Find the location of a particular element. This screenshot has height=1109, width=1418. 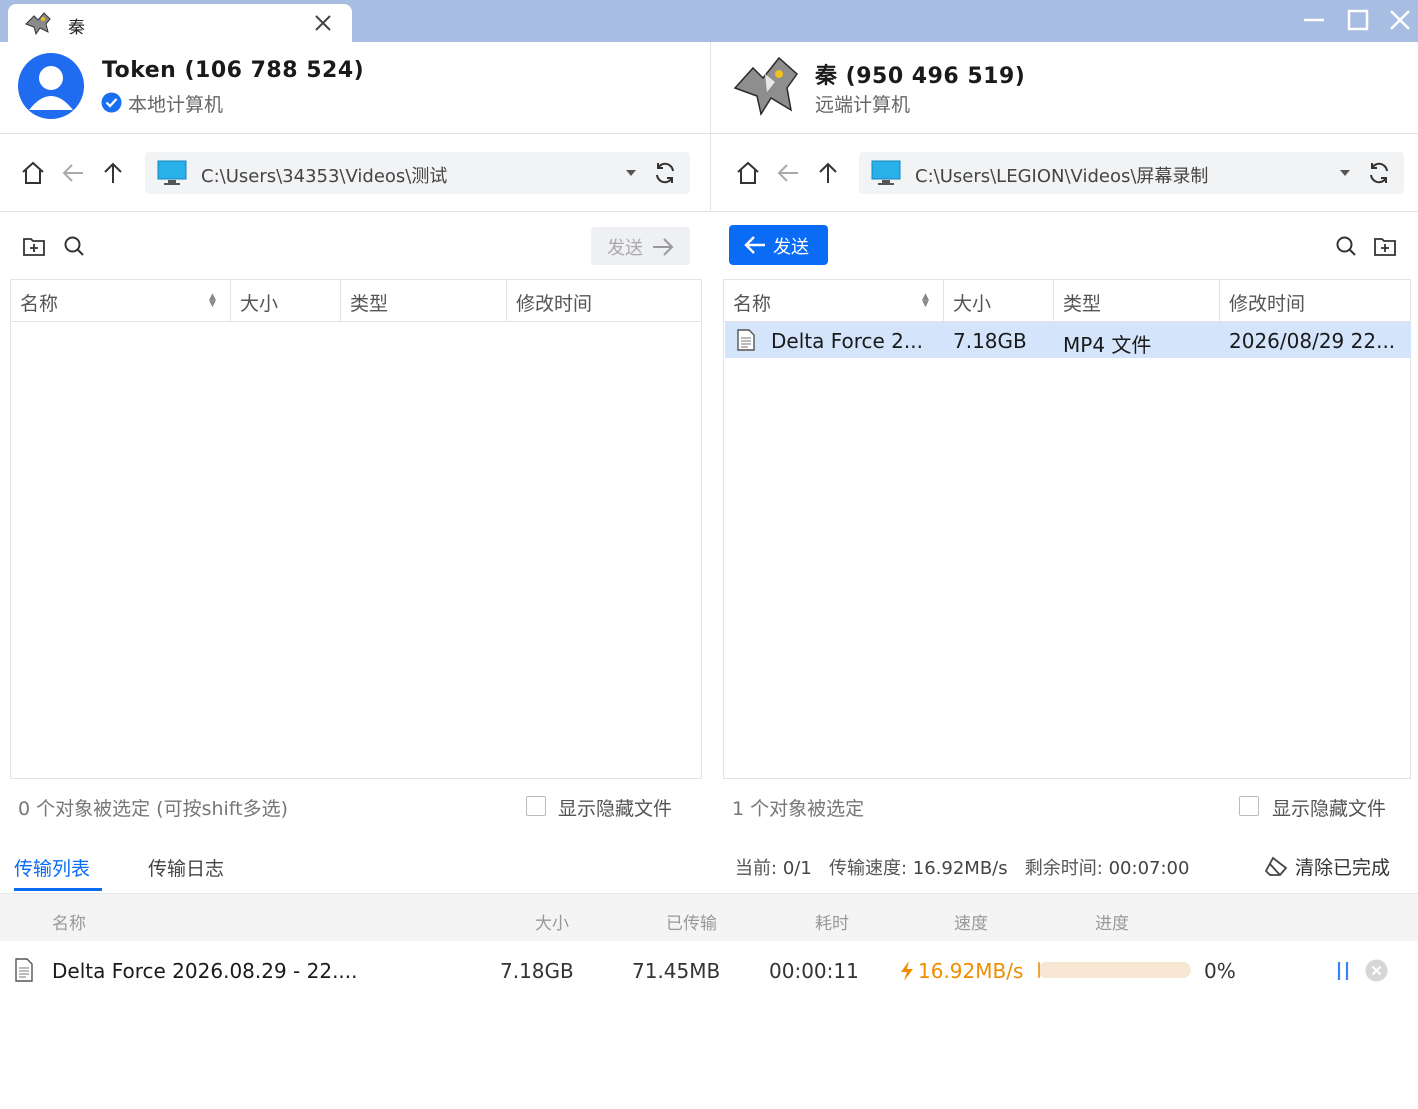

remote-path-bar: C:\Users\LEGION\Videos\屏幕录制 is located at coordinates (1131, 173).